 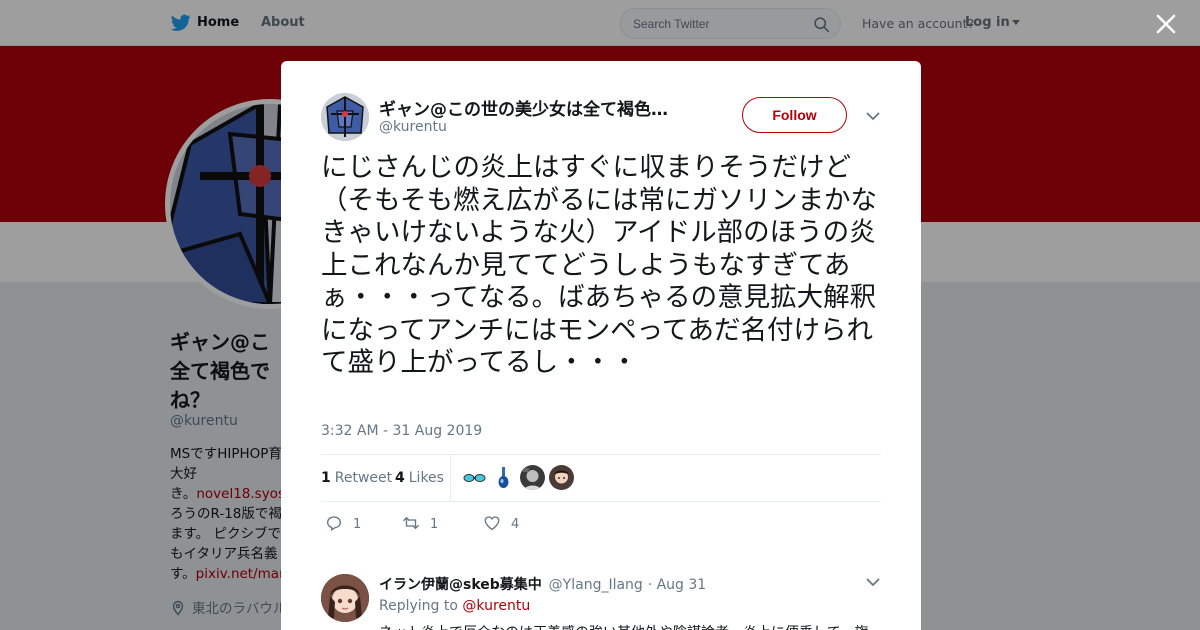 What do you see at coordinates (413, 127) in the screenshot?
I see `author-handle: @kurentu` at bounding box center [413, 127].